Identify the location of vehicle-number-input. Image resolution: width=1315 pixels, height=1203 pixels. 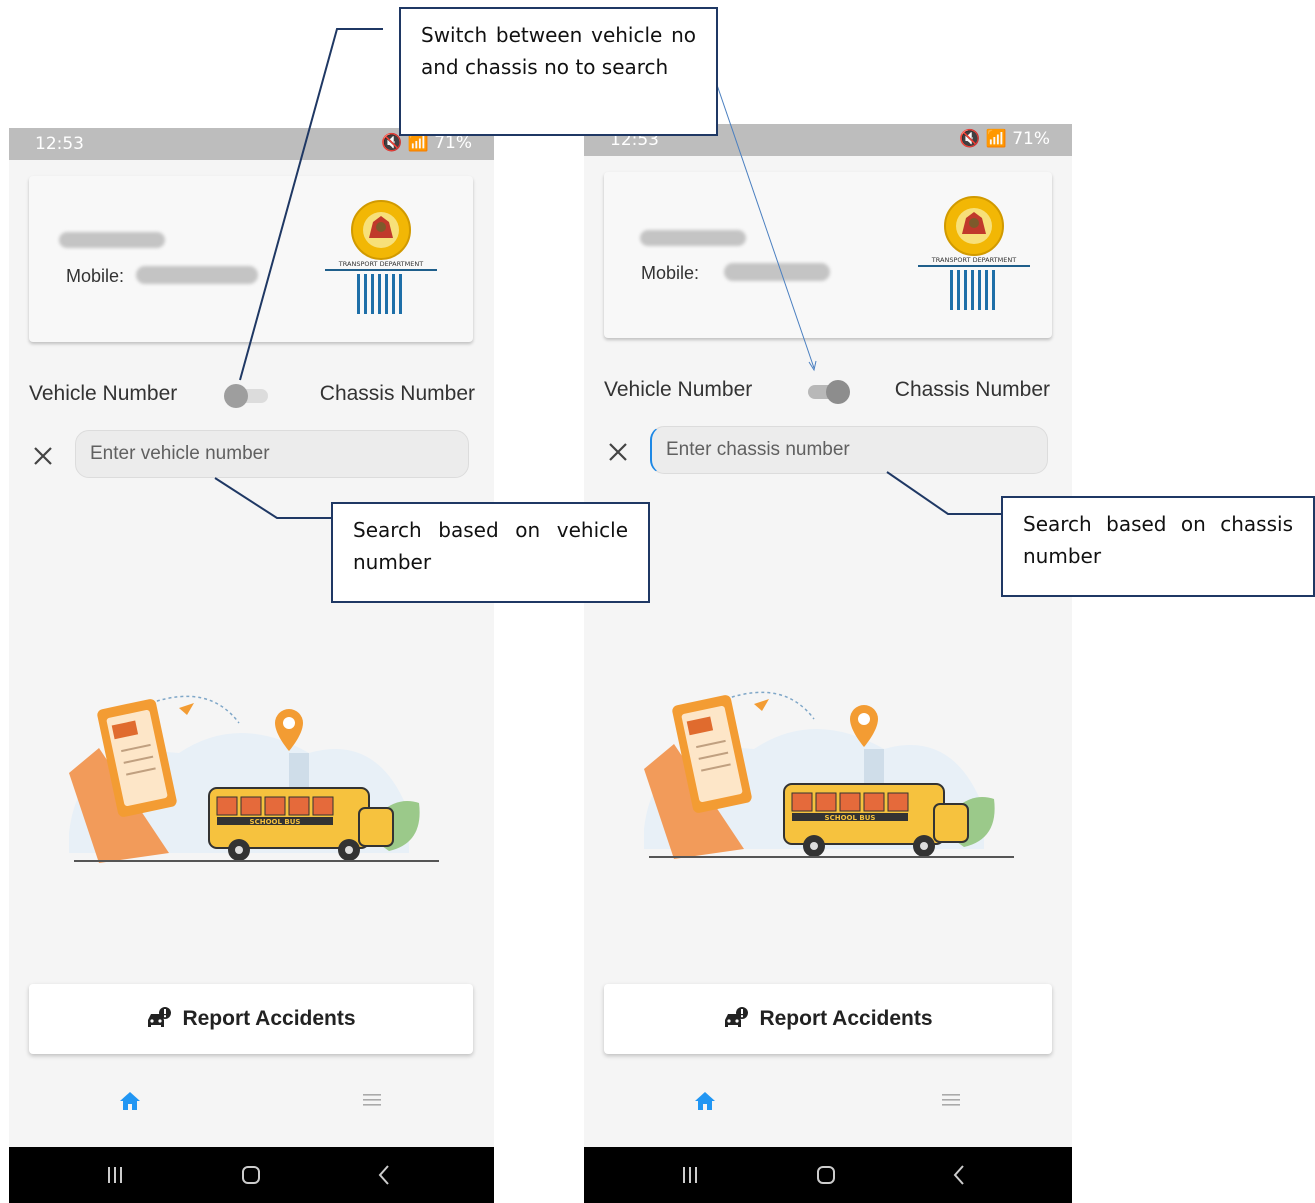
(272, 454).